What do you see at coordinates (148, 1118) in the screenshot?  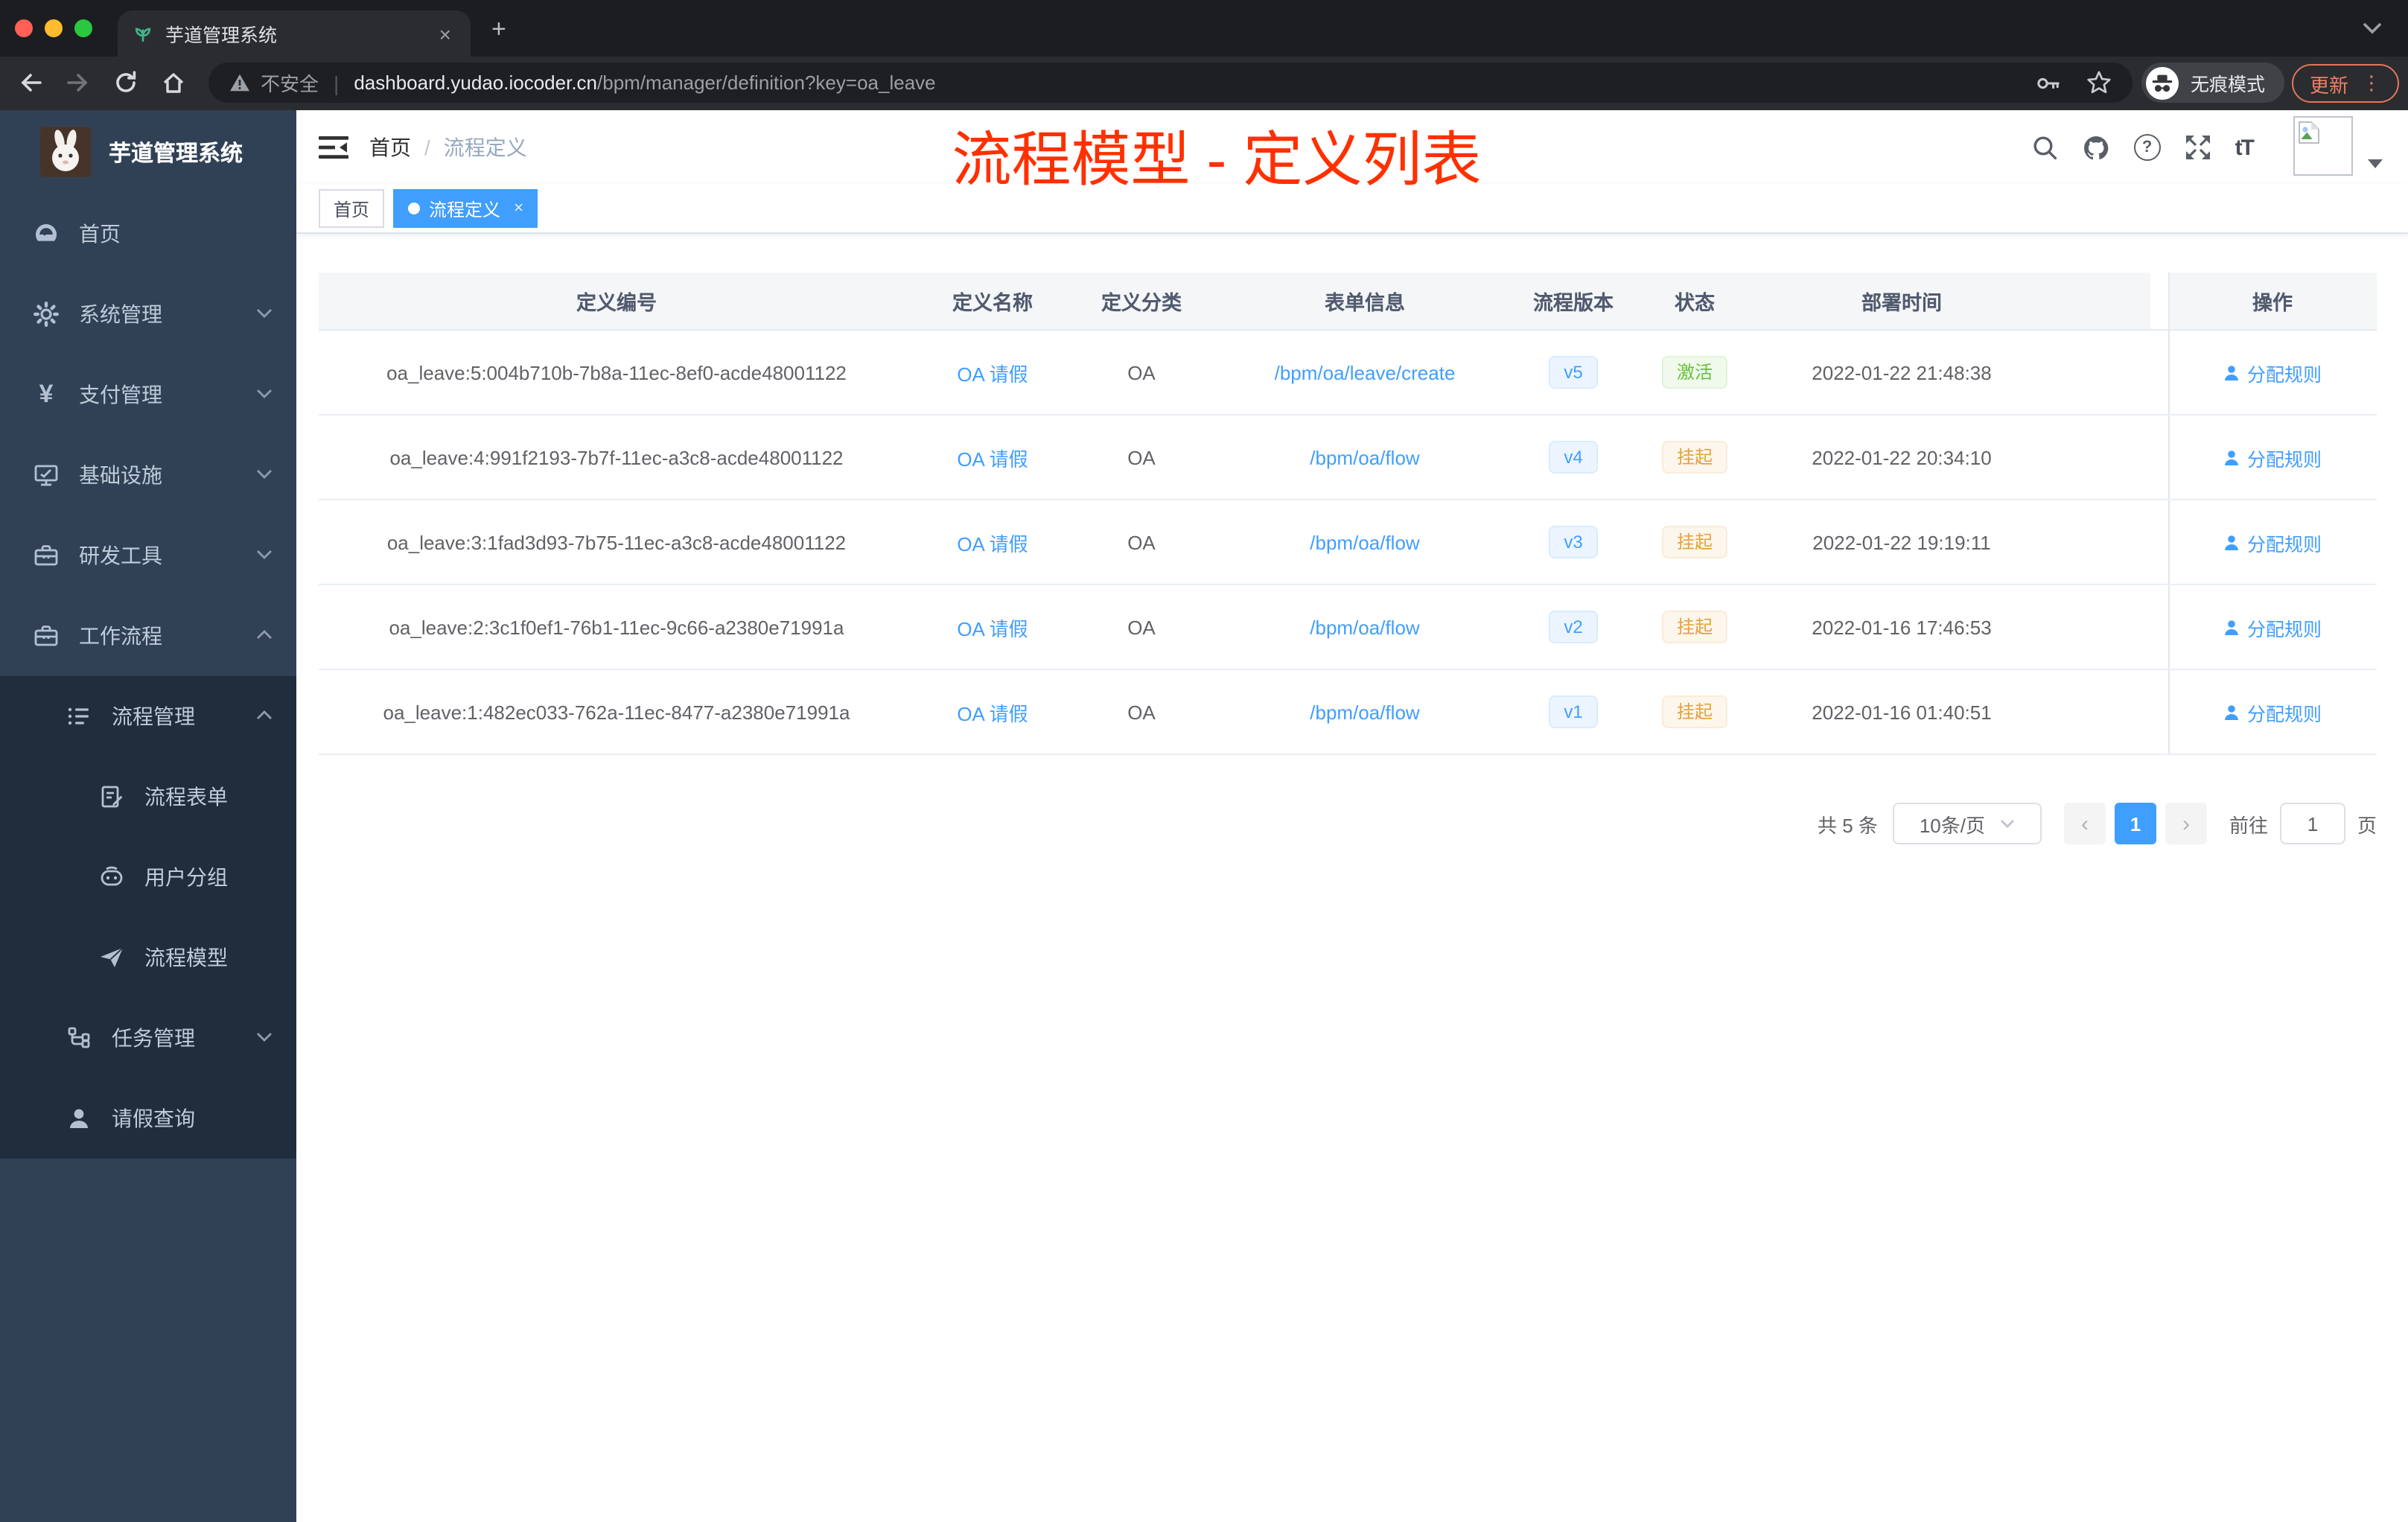 I see `sidebar-item-leave-query: 请假查询` at bounding box center [148, 1118].